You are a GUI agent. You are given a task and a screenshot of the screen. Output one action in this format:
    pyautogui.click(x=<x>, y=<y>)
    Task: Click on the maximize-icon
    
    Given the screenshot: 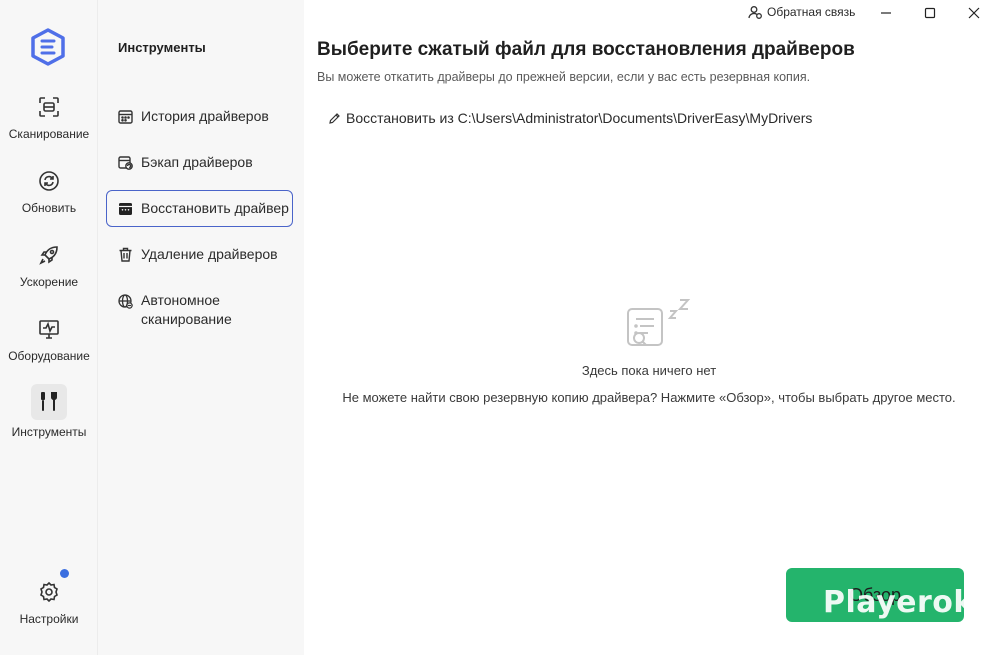 What is the action you would take?
    pyautogui.click(x=930, y=13)
    